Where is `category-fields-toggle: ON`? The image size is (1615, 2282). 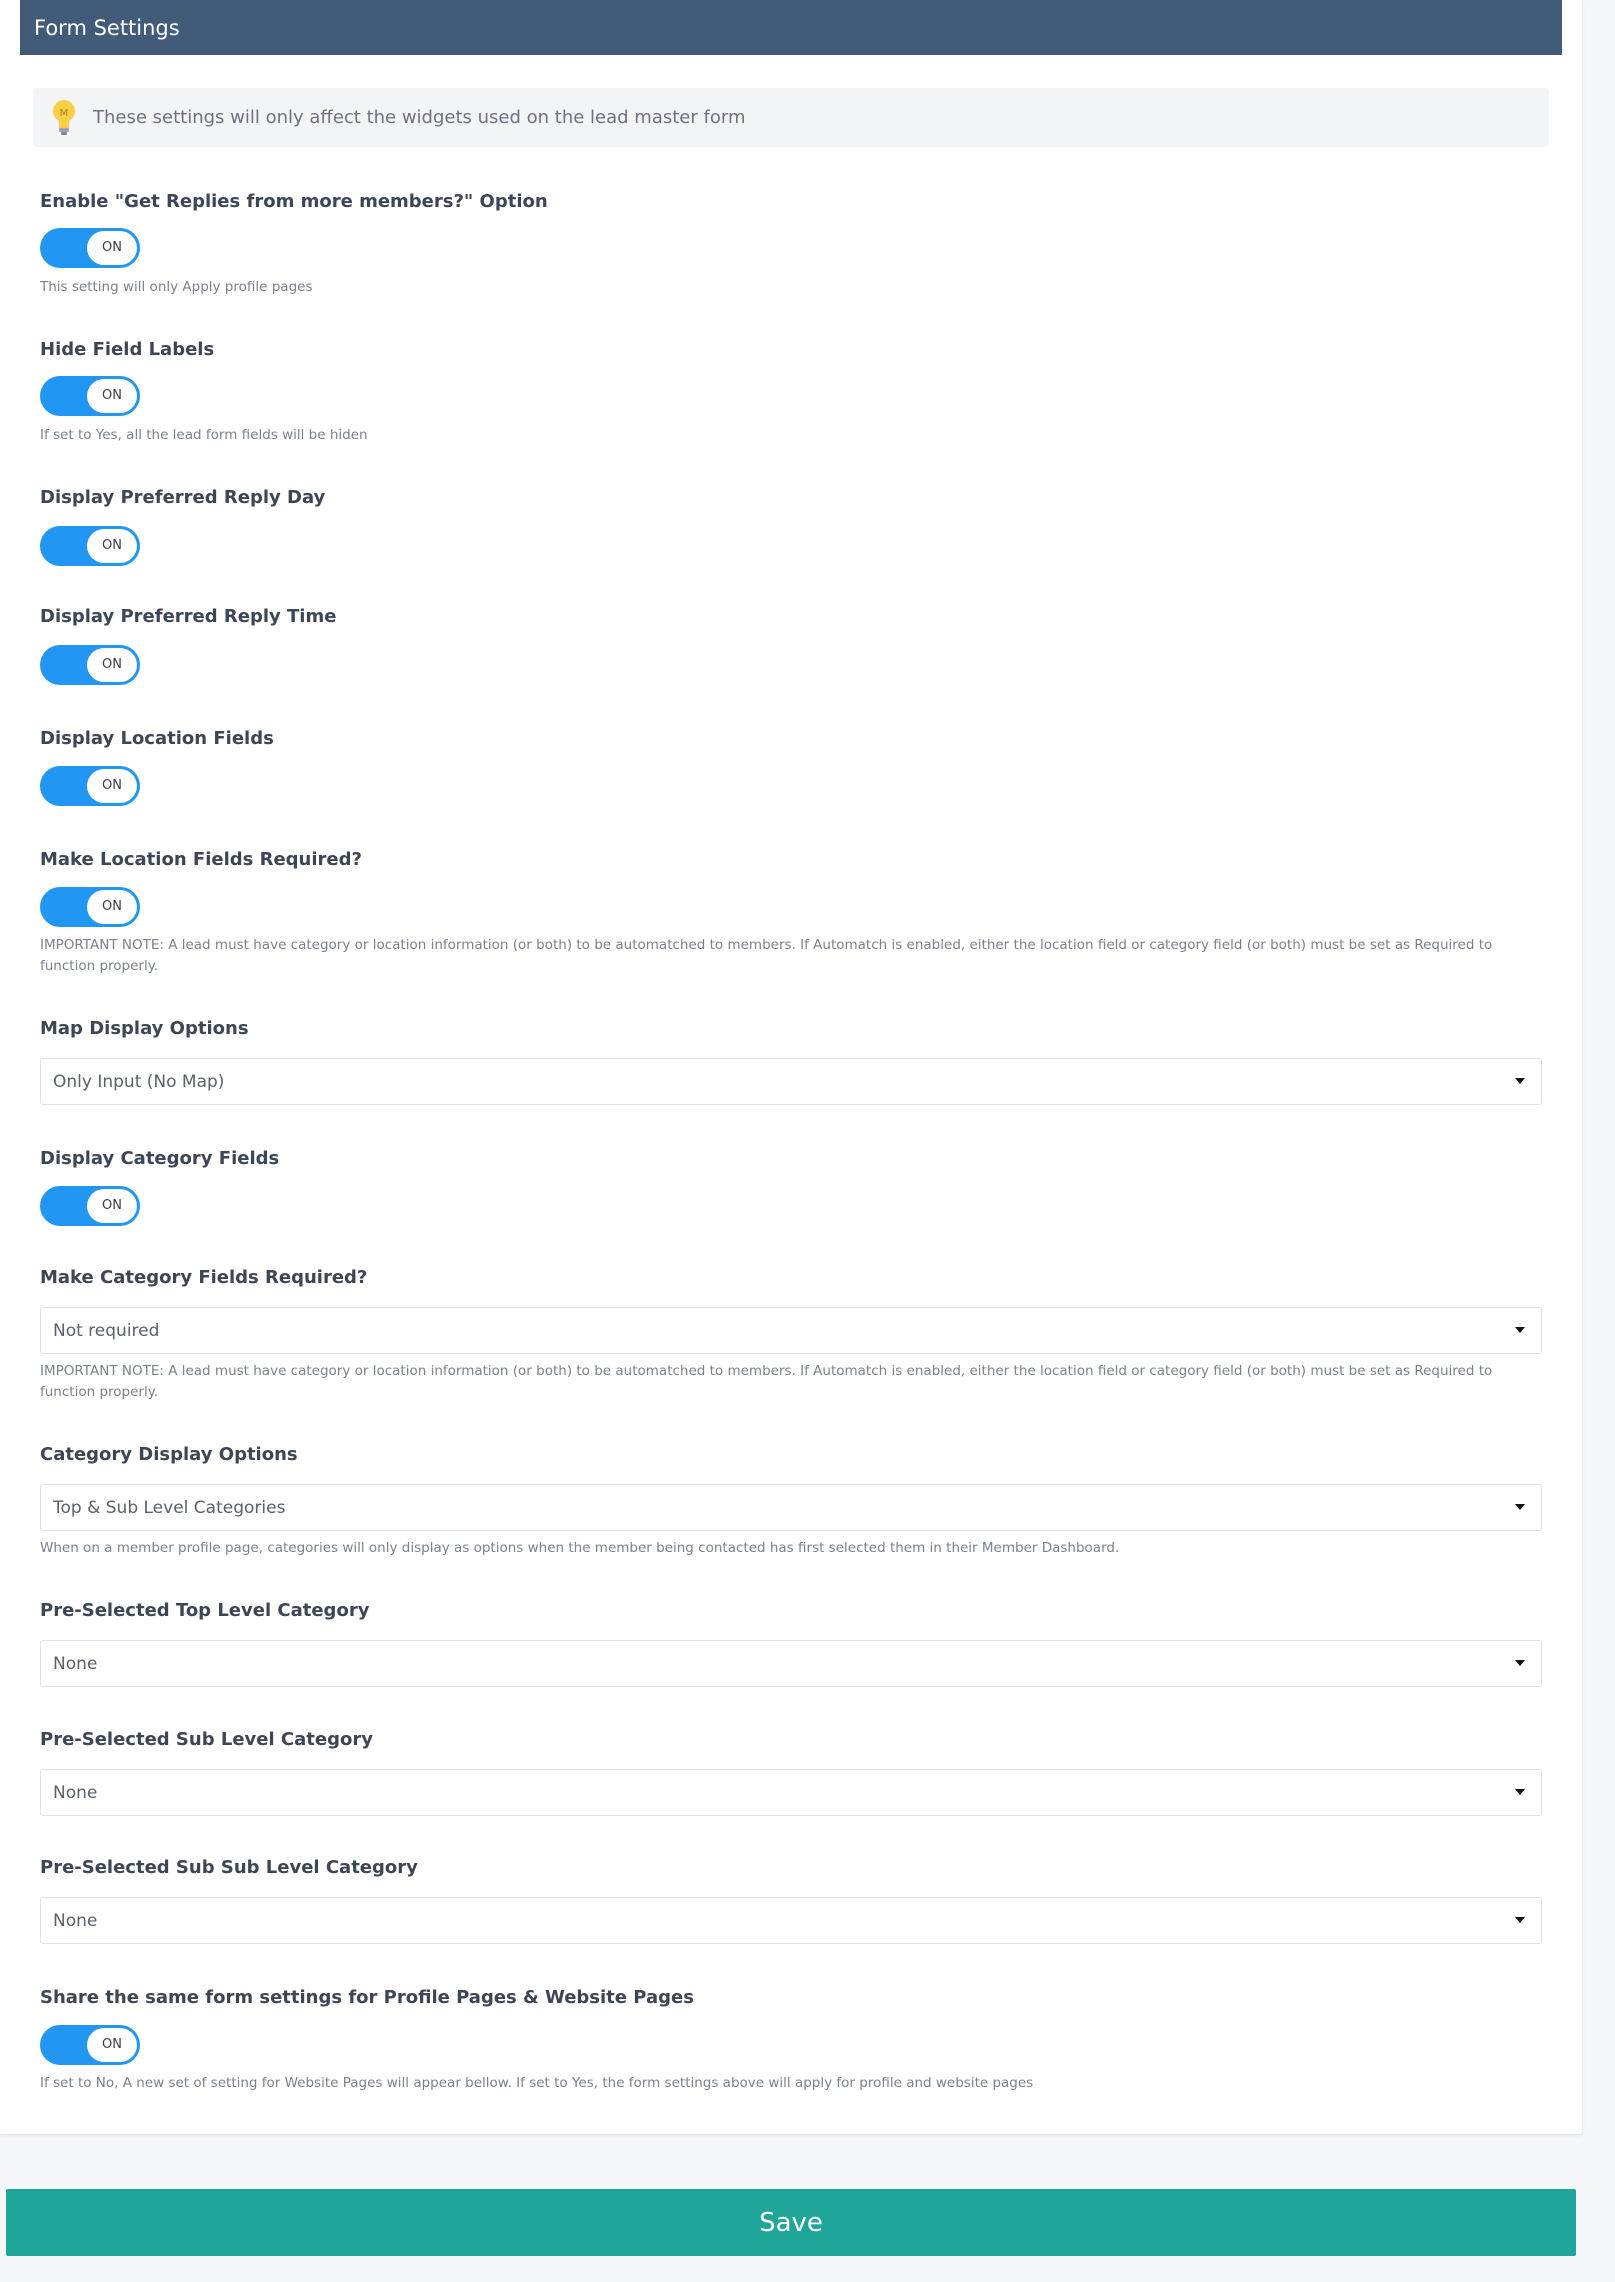 category-fields-toggle: ON is located at coordinates (90, 1206).